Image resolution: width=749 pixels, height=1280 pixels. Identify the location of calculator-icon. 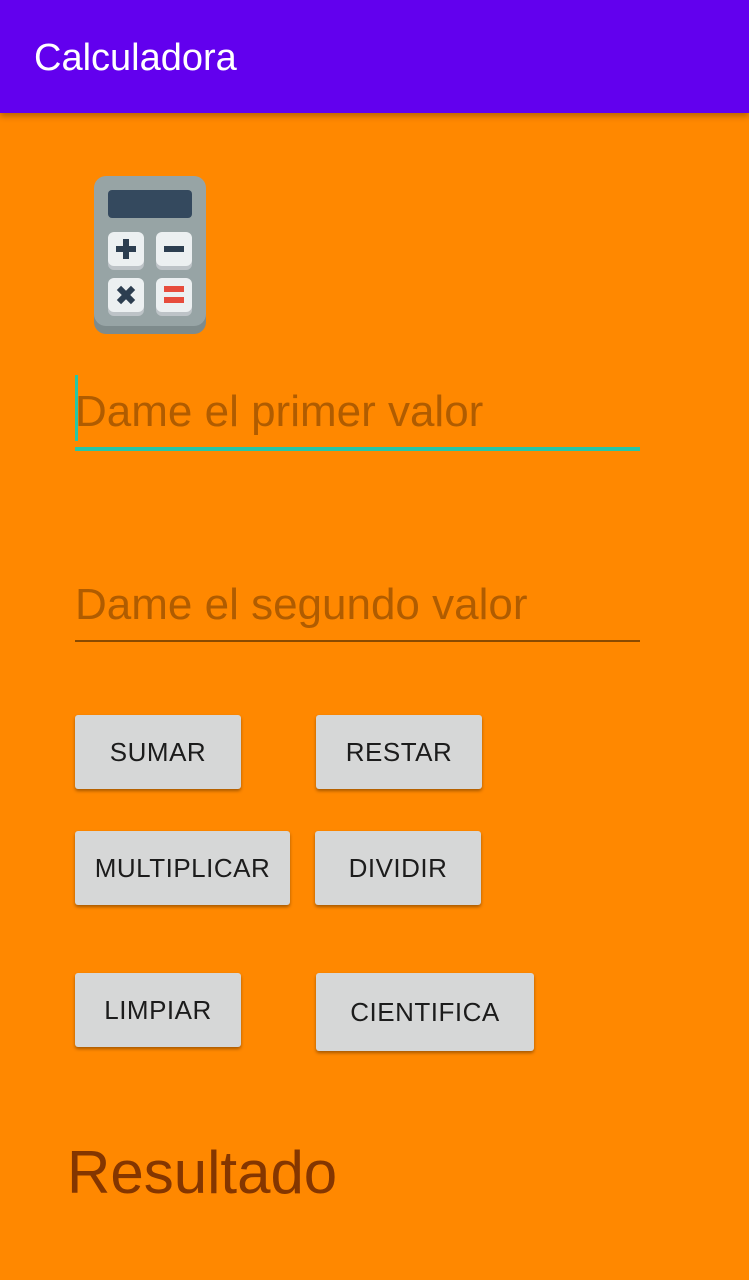
(150, 255).